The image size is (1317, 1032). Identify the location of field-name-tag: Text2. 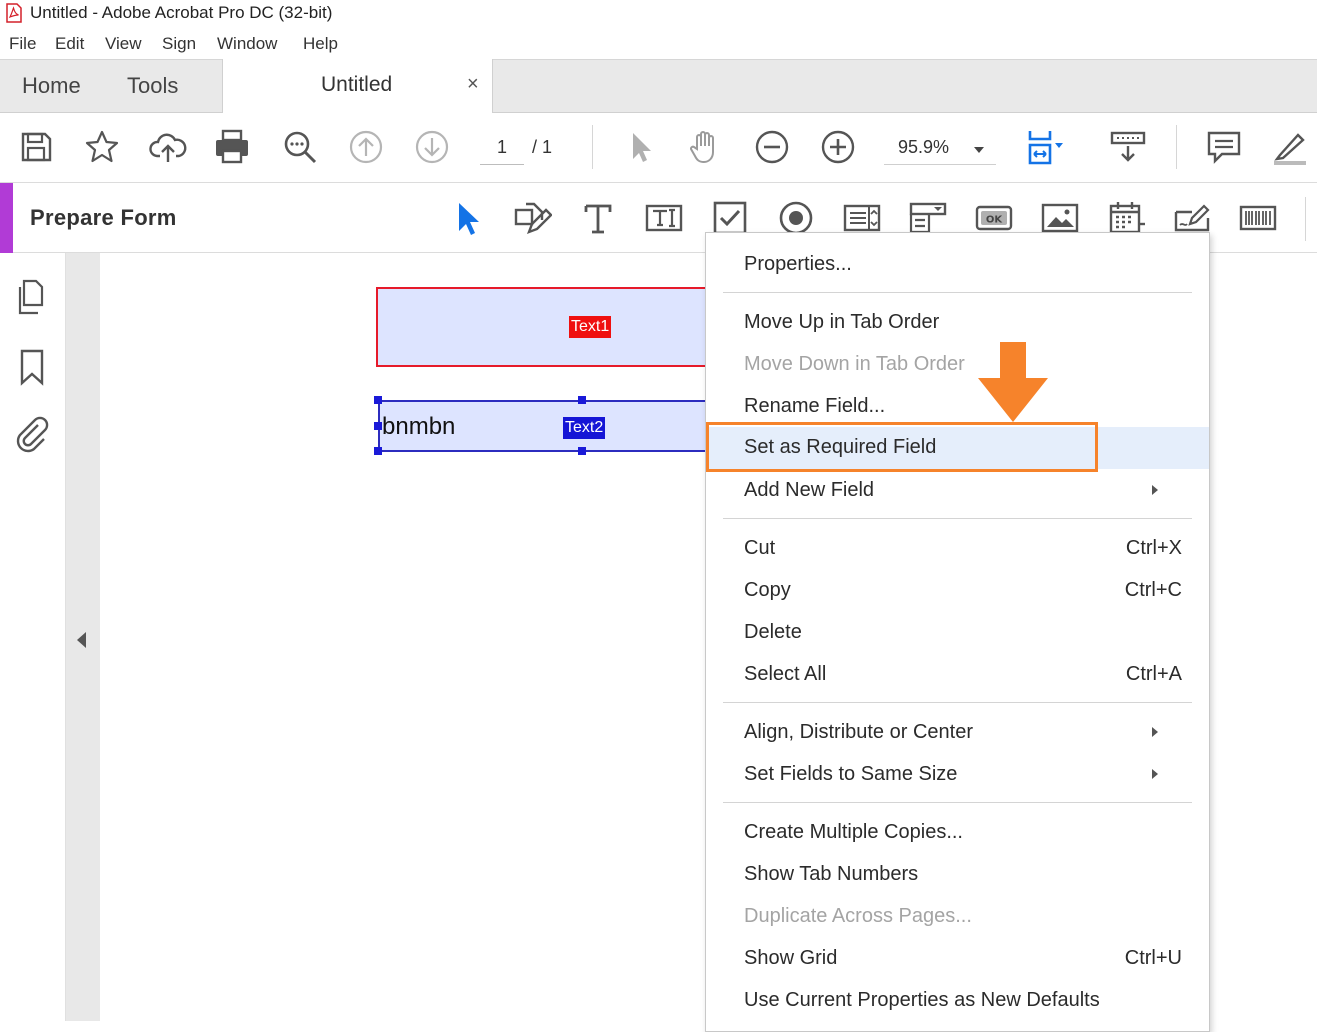
(584, 428).